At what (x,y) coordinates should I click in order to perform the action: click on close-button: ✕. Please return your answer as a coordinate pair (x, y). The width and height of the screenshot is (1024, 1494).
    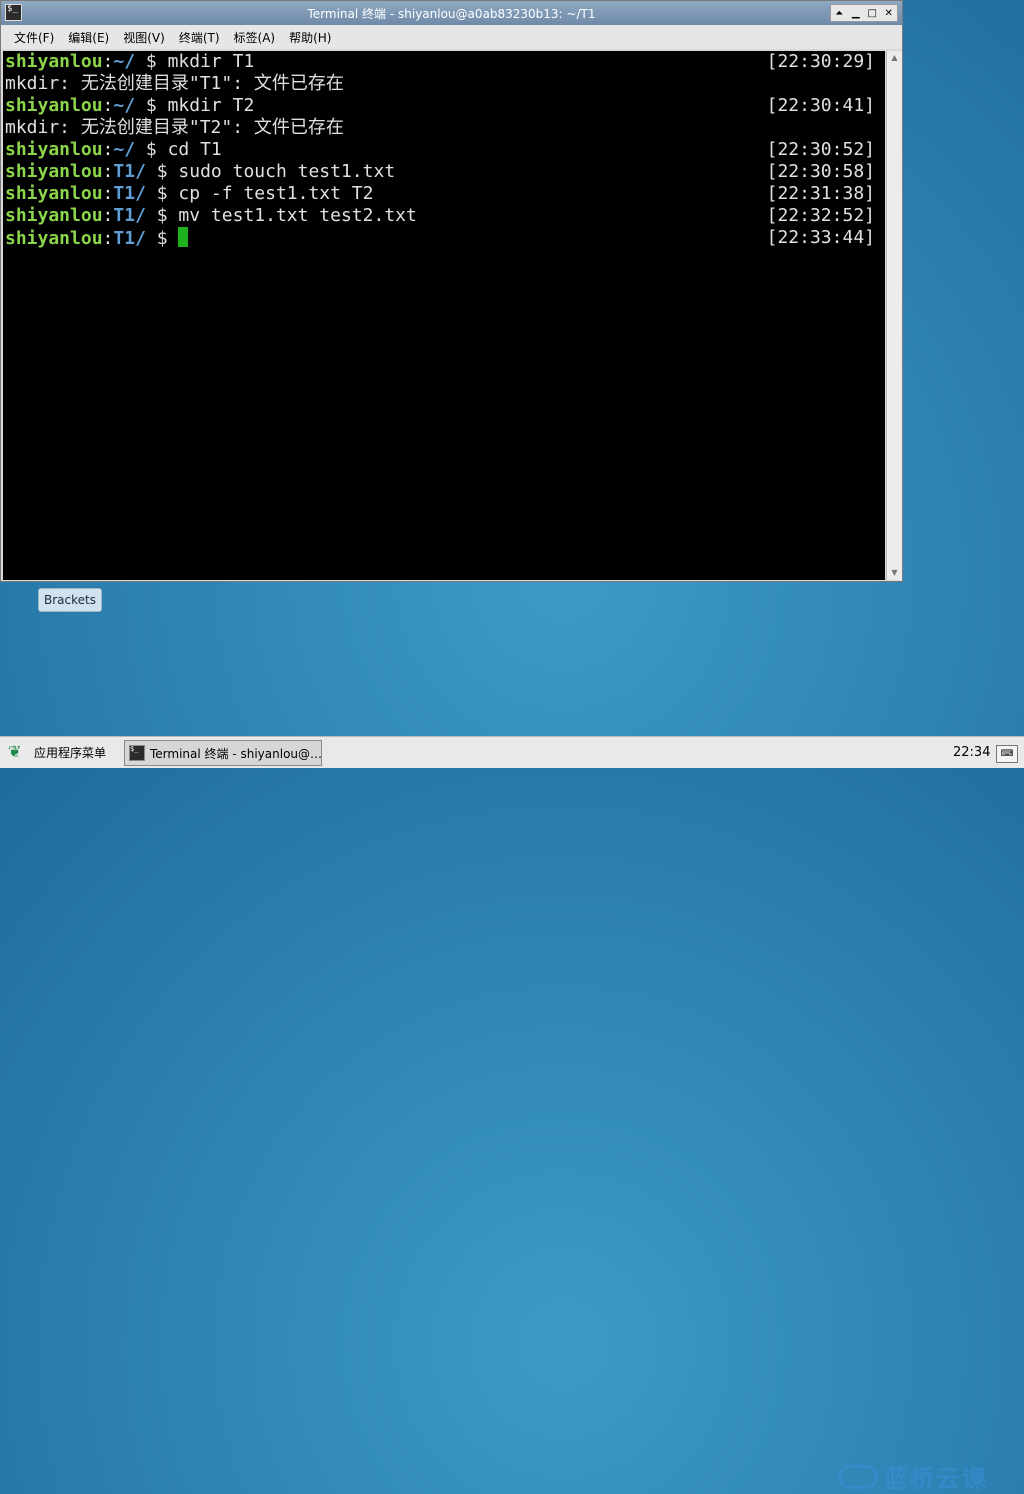
    Looking at the image, I should click on (889, 13).